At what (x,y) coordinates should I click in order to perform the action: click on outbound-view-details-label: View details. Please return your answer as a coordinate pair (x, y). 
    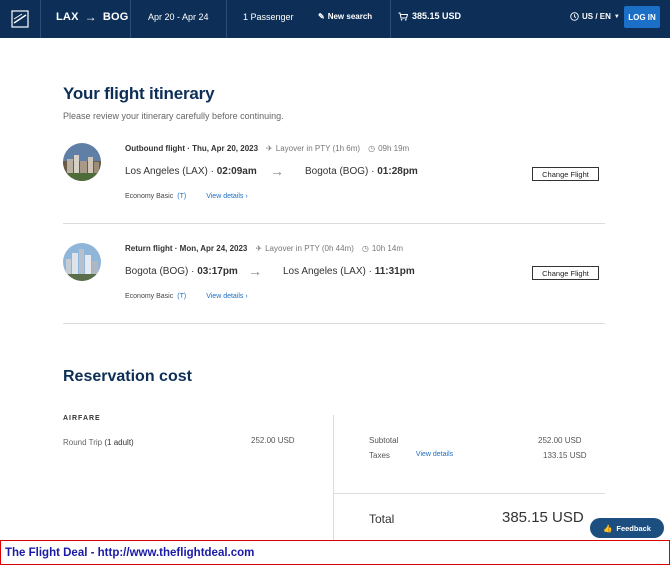
    Looking at the image, I should click on (225, 196).